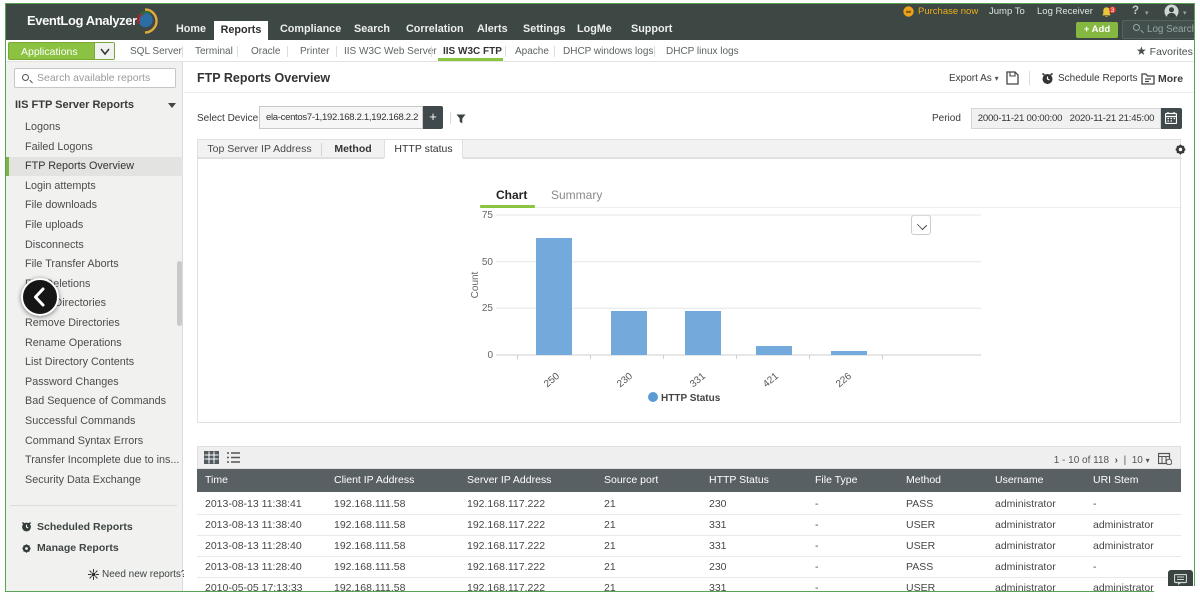 Image resolution: width=1200 pixels, height=600 pixels. What do you see at coordinates (475, 284) in the screenshot?
I see `svg-text: Count` at bounding box center [475, 284].